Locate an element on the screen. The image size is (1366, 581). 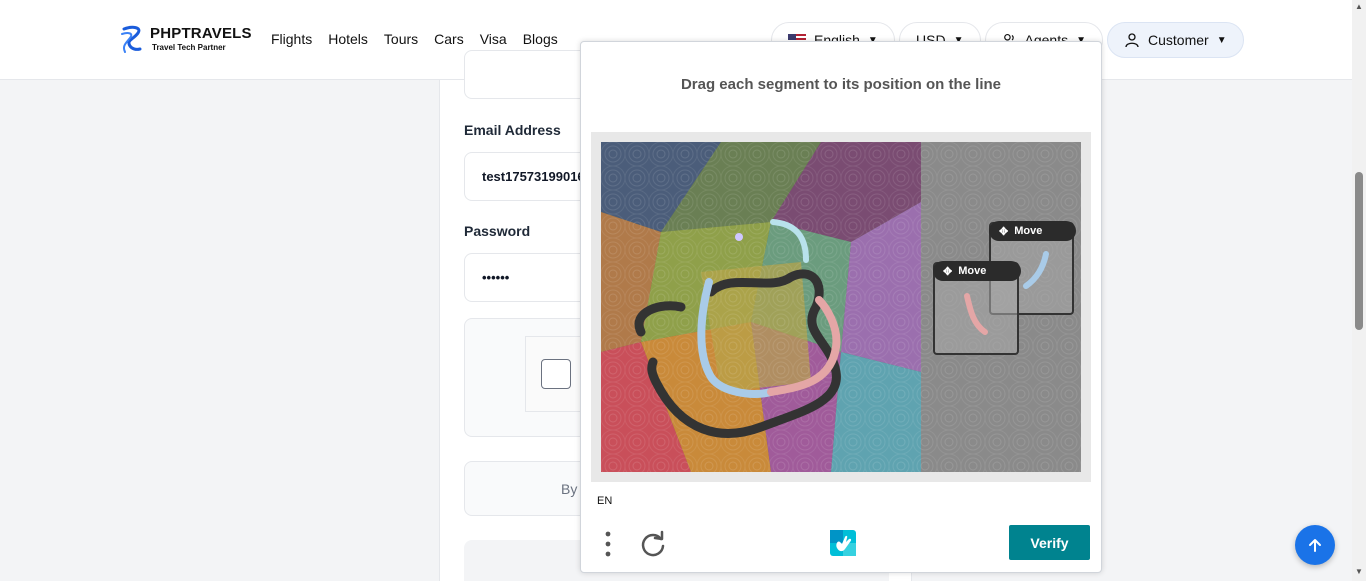
email-value: test17573199016 is located at coordinates (533, 176).